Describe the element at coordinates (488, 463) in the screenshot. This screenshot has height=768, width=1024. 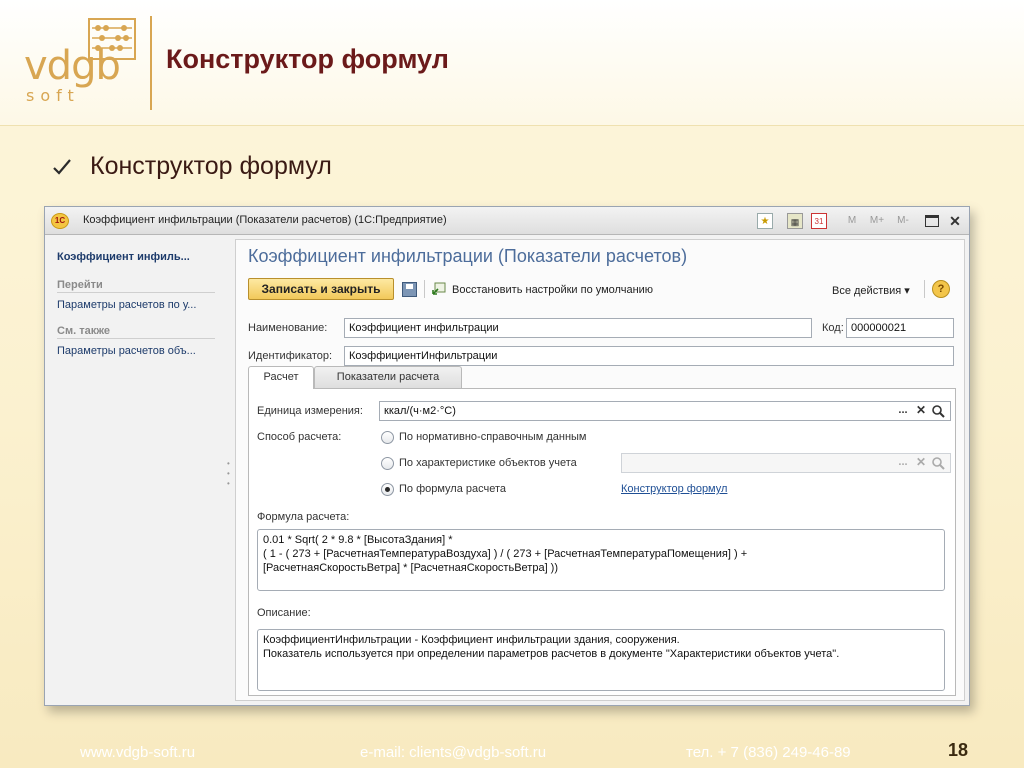
I see `method-option-characteristic: По характеристике объектов учета` at that location.